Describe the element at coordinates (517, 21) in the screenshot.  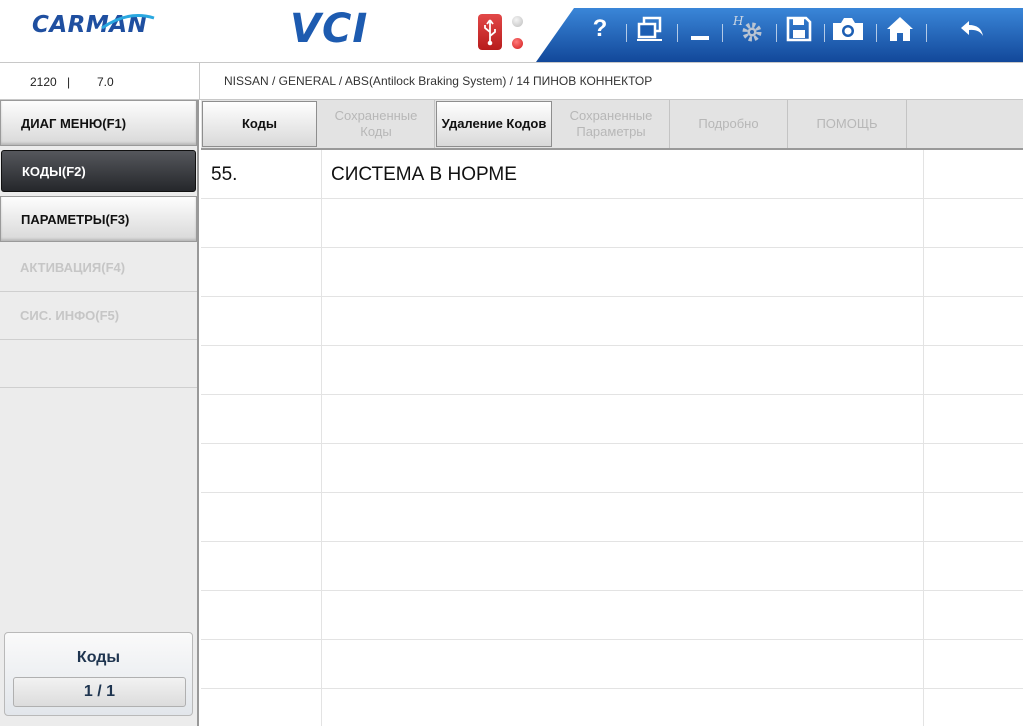
I see `status-led-gray-icon` at that location.